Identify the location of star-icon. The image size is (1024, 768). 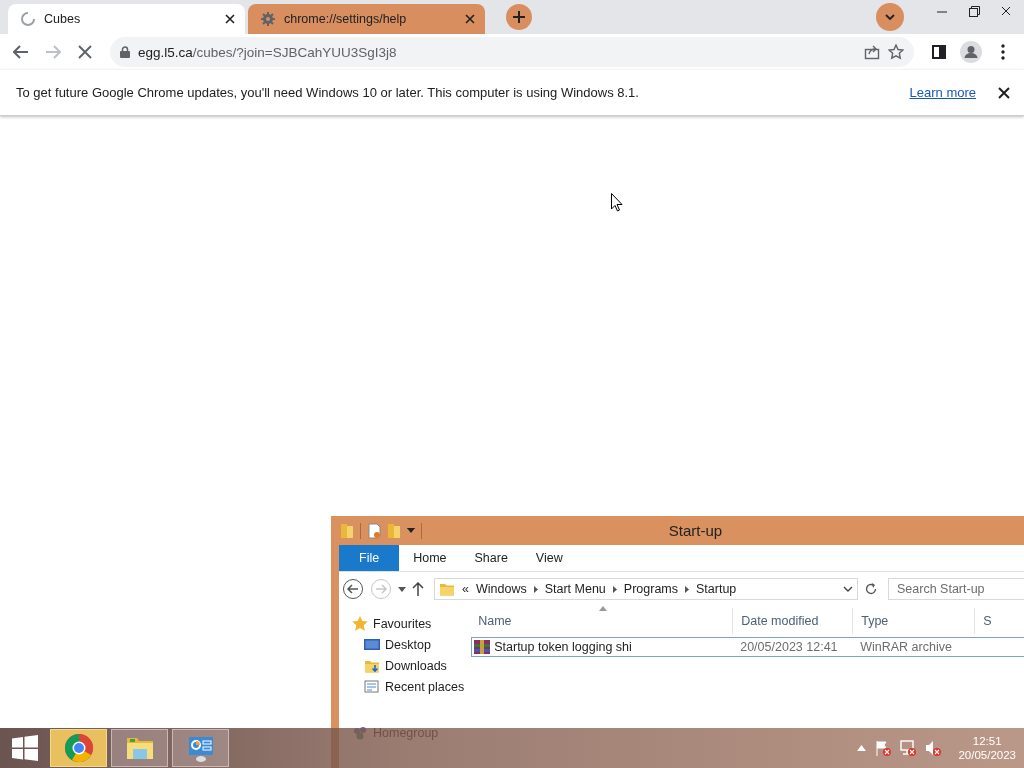
(896, 52).